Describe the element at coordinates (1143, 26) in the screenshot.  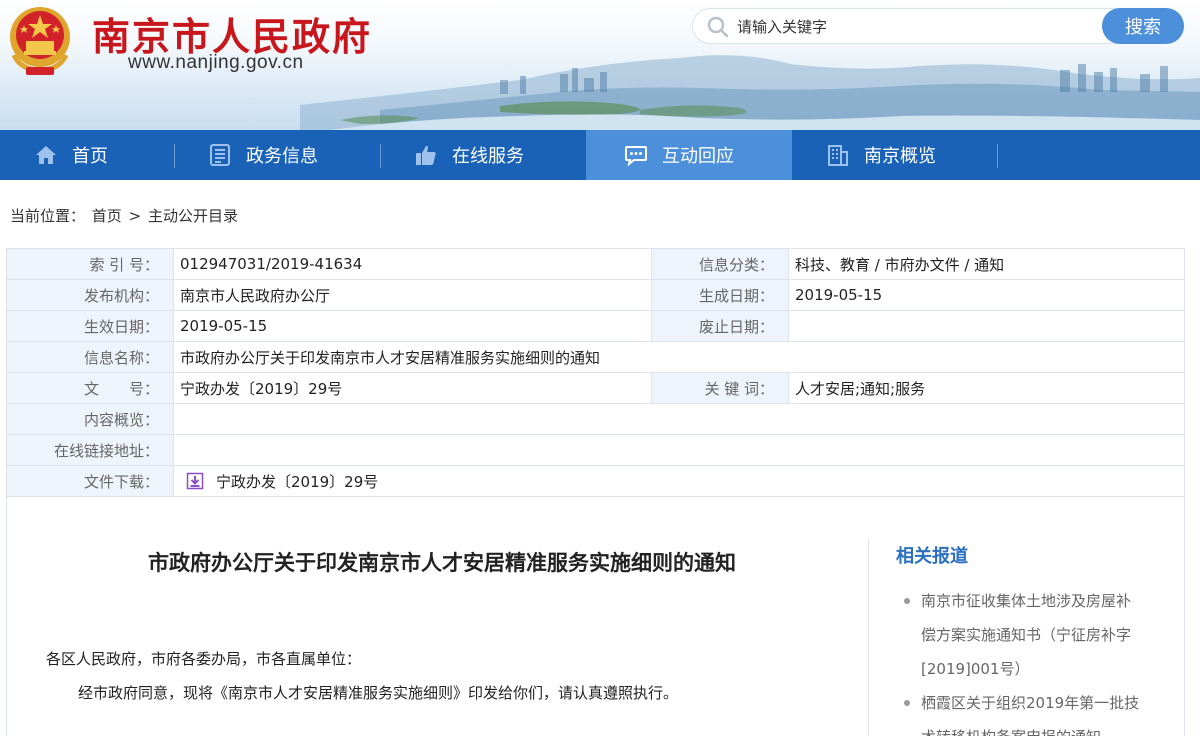
I see `search-button: 搜索` at that location.